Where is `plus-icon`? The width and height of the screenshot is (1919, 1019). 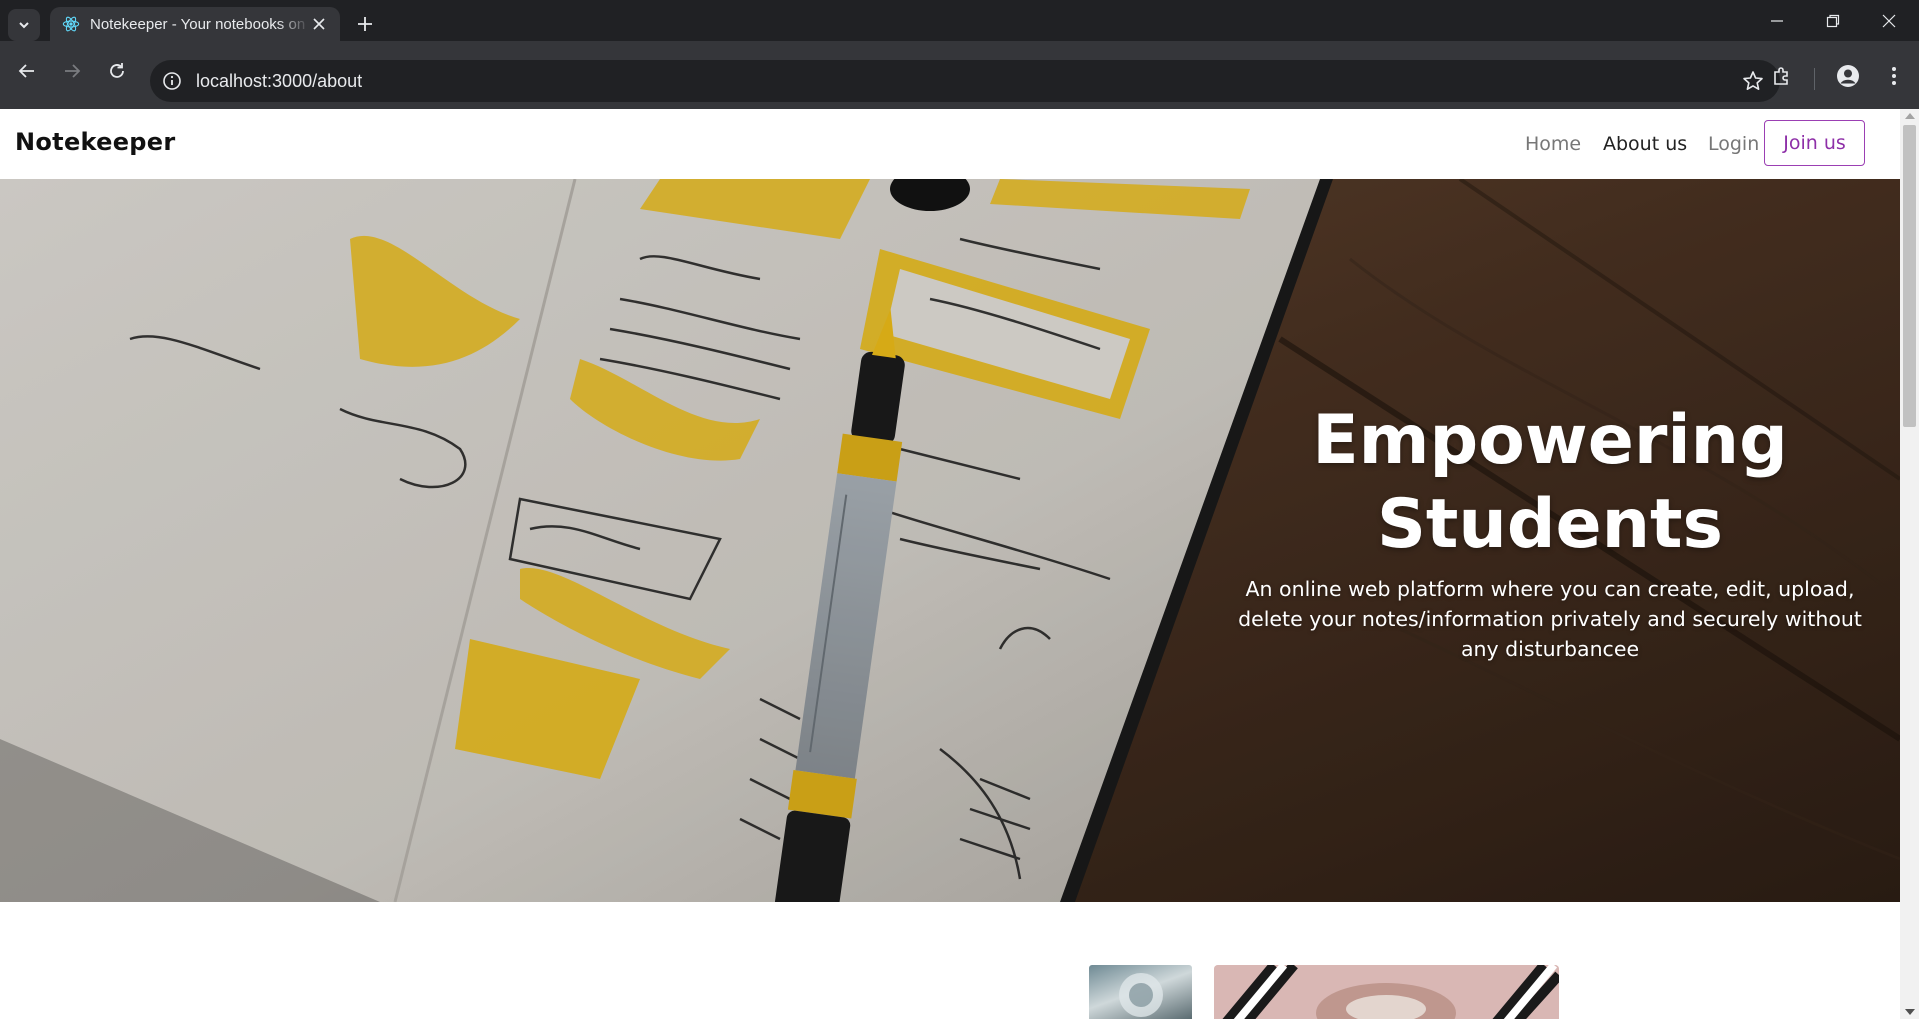
plus-icon is located at coordinates (365, 24).